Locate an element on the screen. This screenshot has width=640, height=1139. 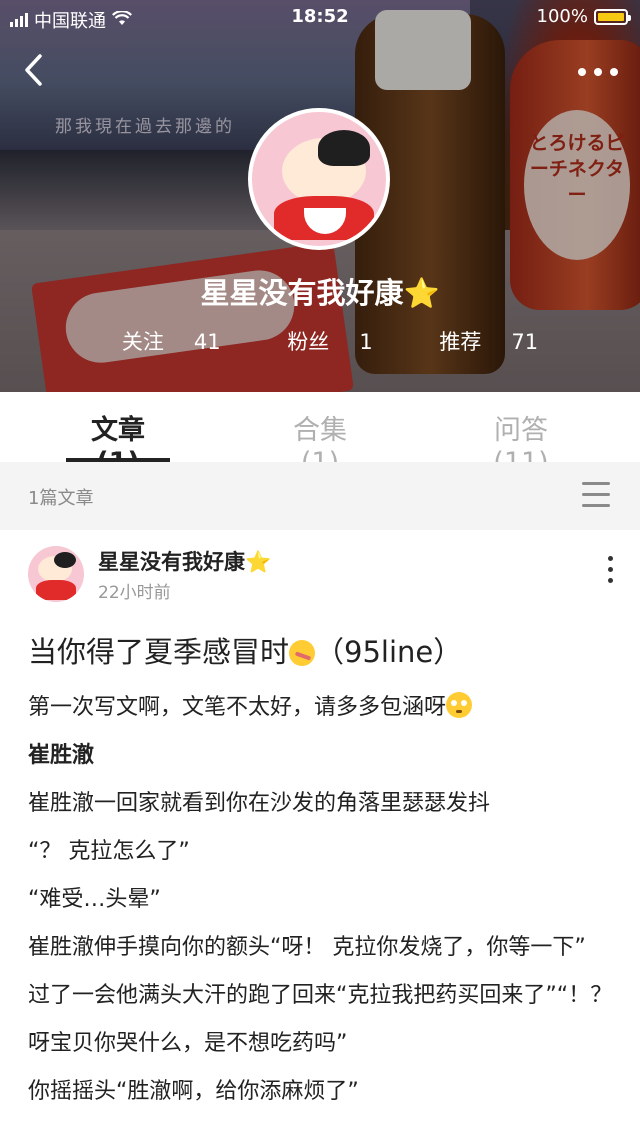
stat-followers-label: 粉丝 is located at coordinates (308, 342).